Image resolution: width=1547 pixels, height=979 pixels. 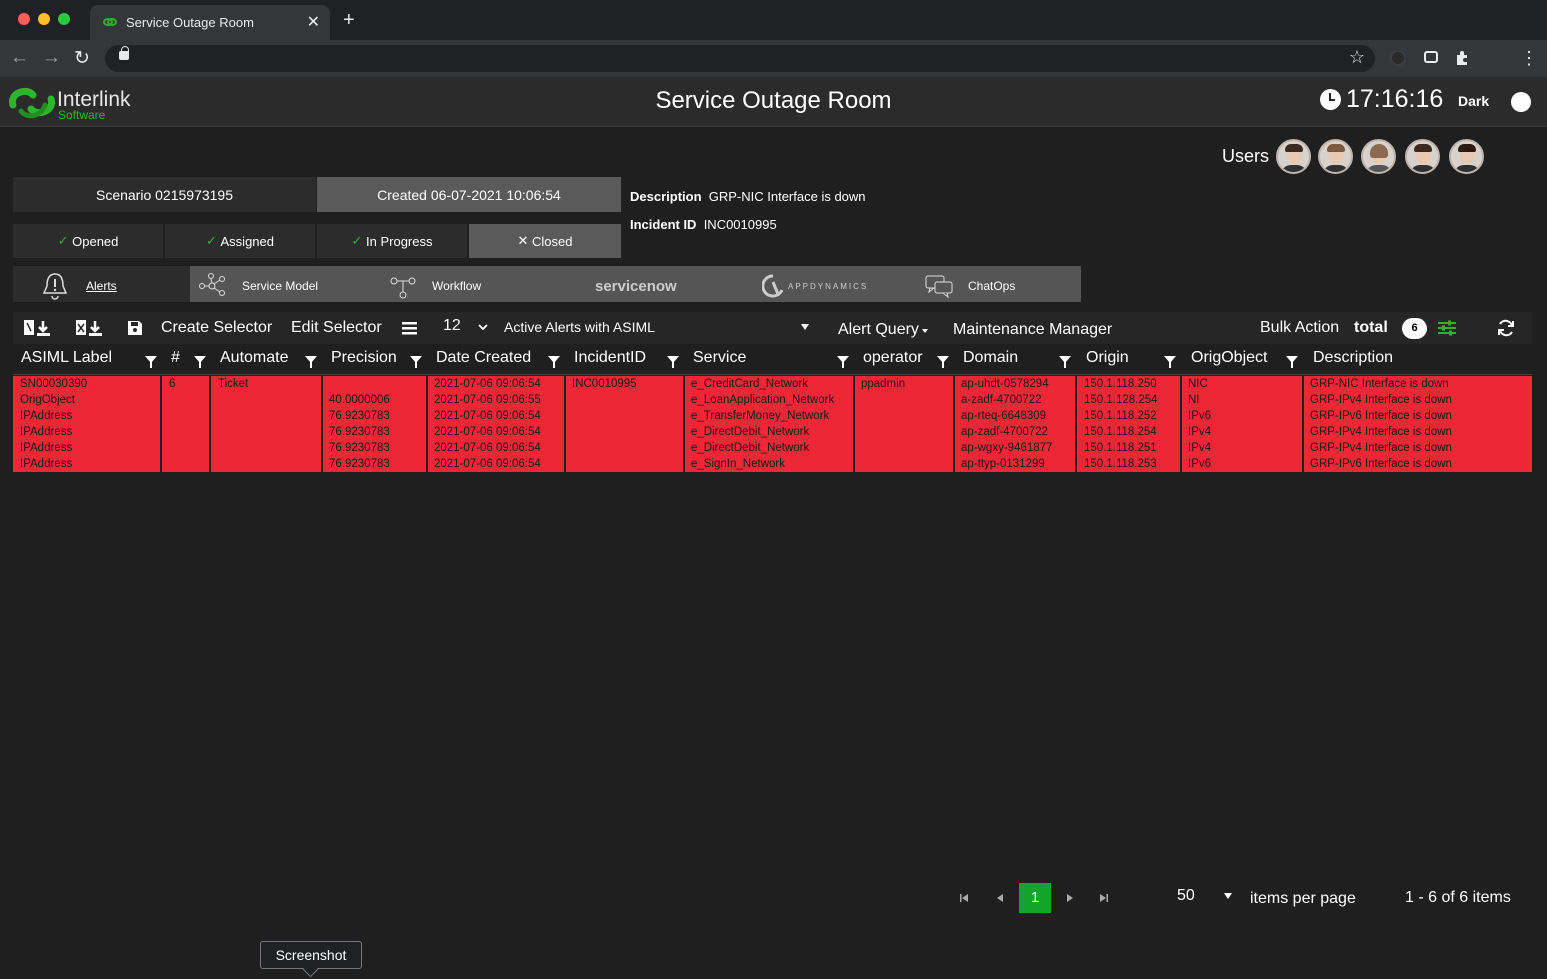 What do you see at coordinates (336, 328) in the screenshot?
I see `edit-selector-button: Edit Selector` at bounding box center [336, 328].